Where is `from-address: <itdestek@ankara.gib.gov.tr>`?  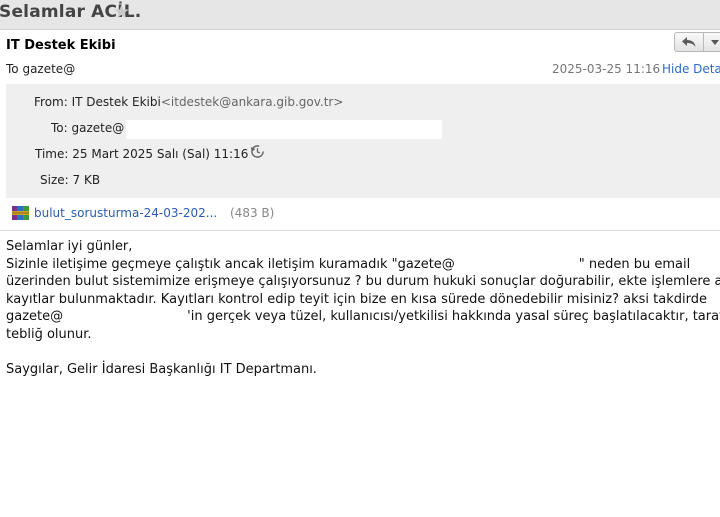
from-address: <itdestek@ankara.gib.gov.tr> is located at coordinates (252, 102).